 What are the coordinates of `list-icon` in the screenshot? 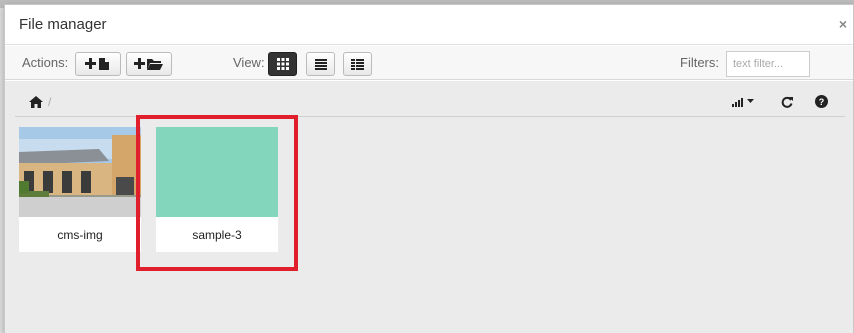 It's located at (320, 64).